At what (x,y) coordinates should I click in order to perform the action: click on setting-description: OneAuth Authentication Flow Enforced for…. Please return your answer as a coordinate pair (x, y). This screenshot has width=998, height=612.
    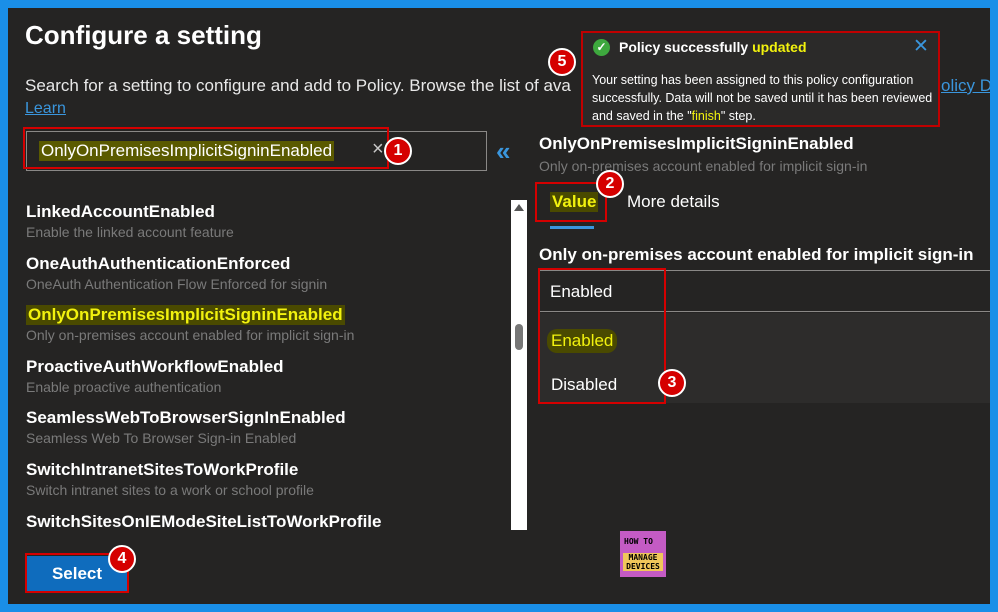
    Looking at the image, I should click on (177, 284).